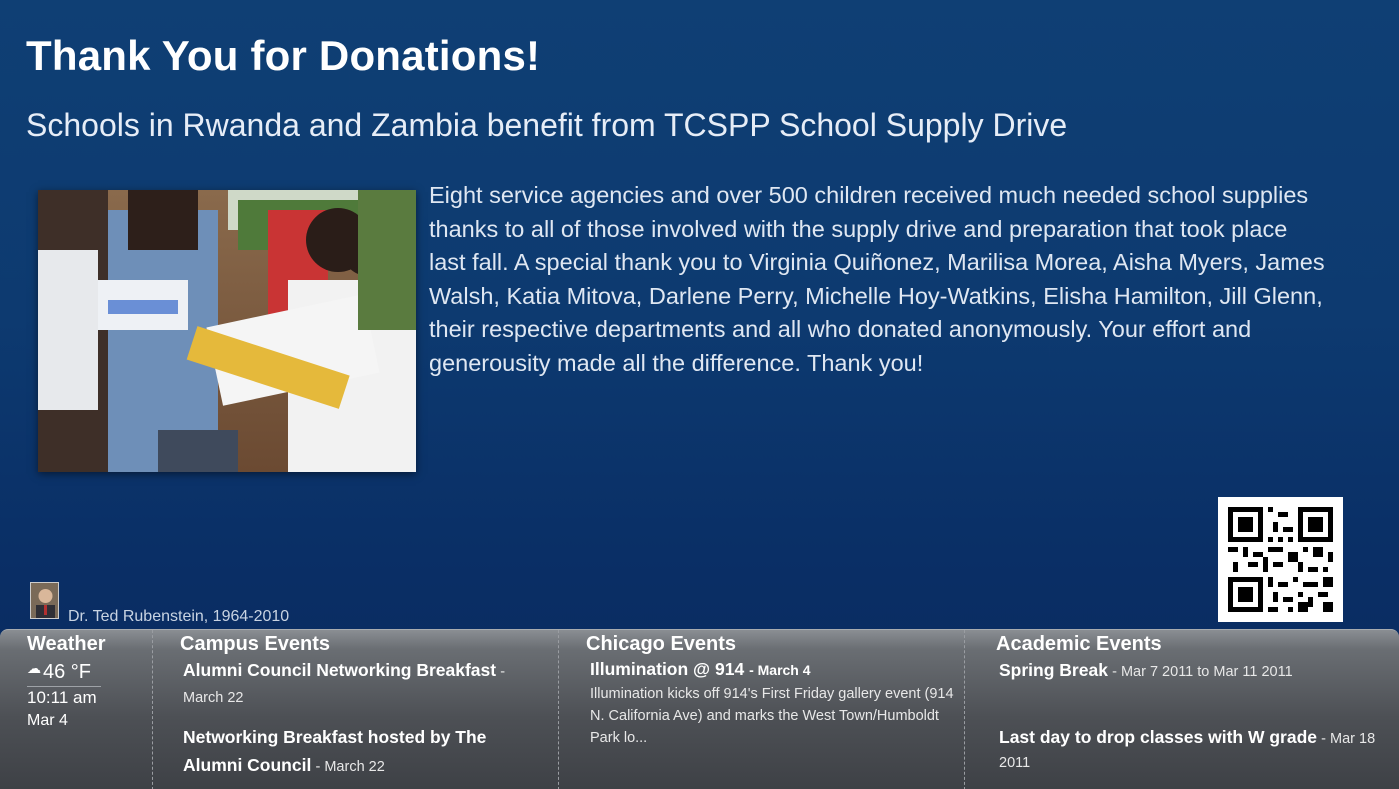 The width and height of the screenshot is (1399, 789). Describe the element at coordinates (283, 55) in the screenshot. I see `page-title: Thank You for Donations!` at that location.